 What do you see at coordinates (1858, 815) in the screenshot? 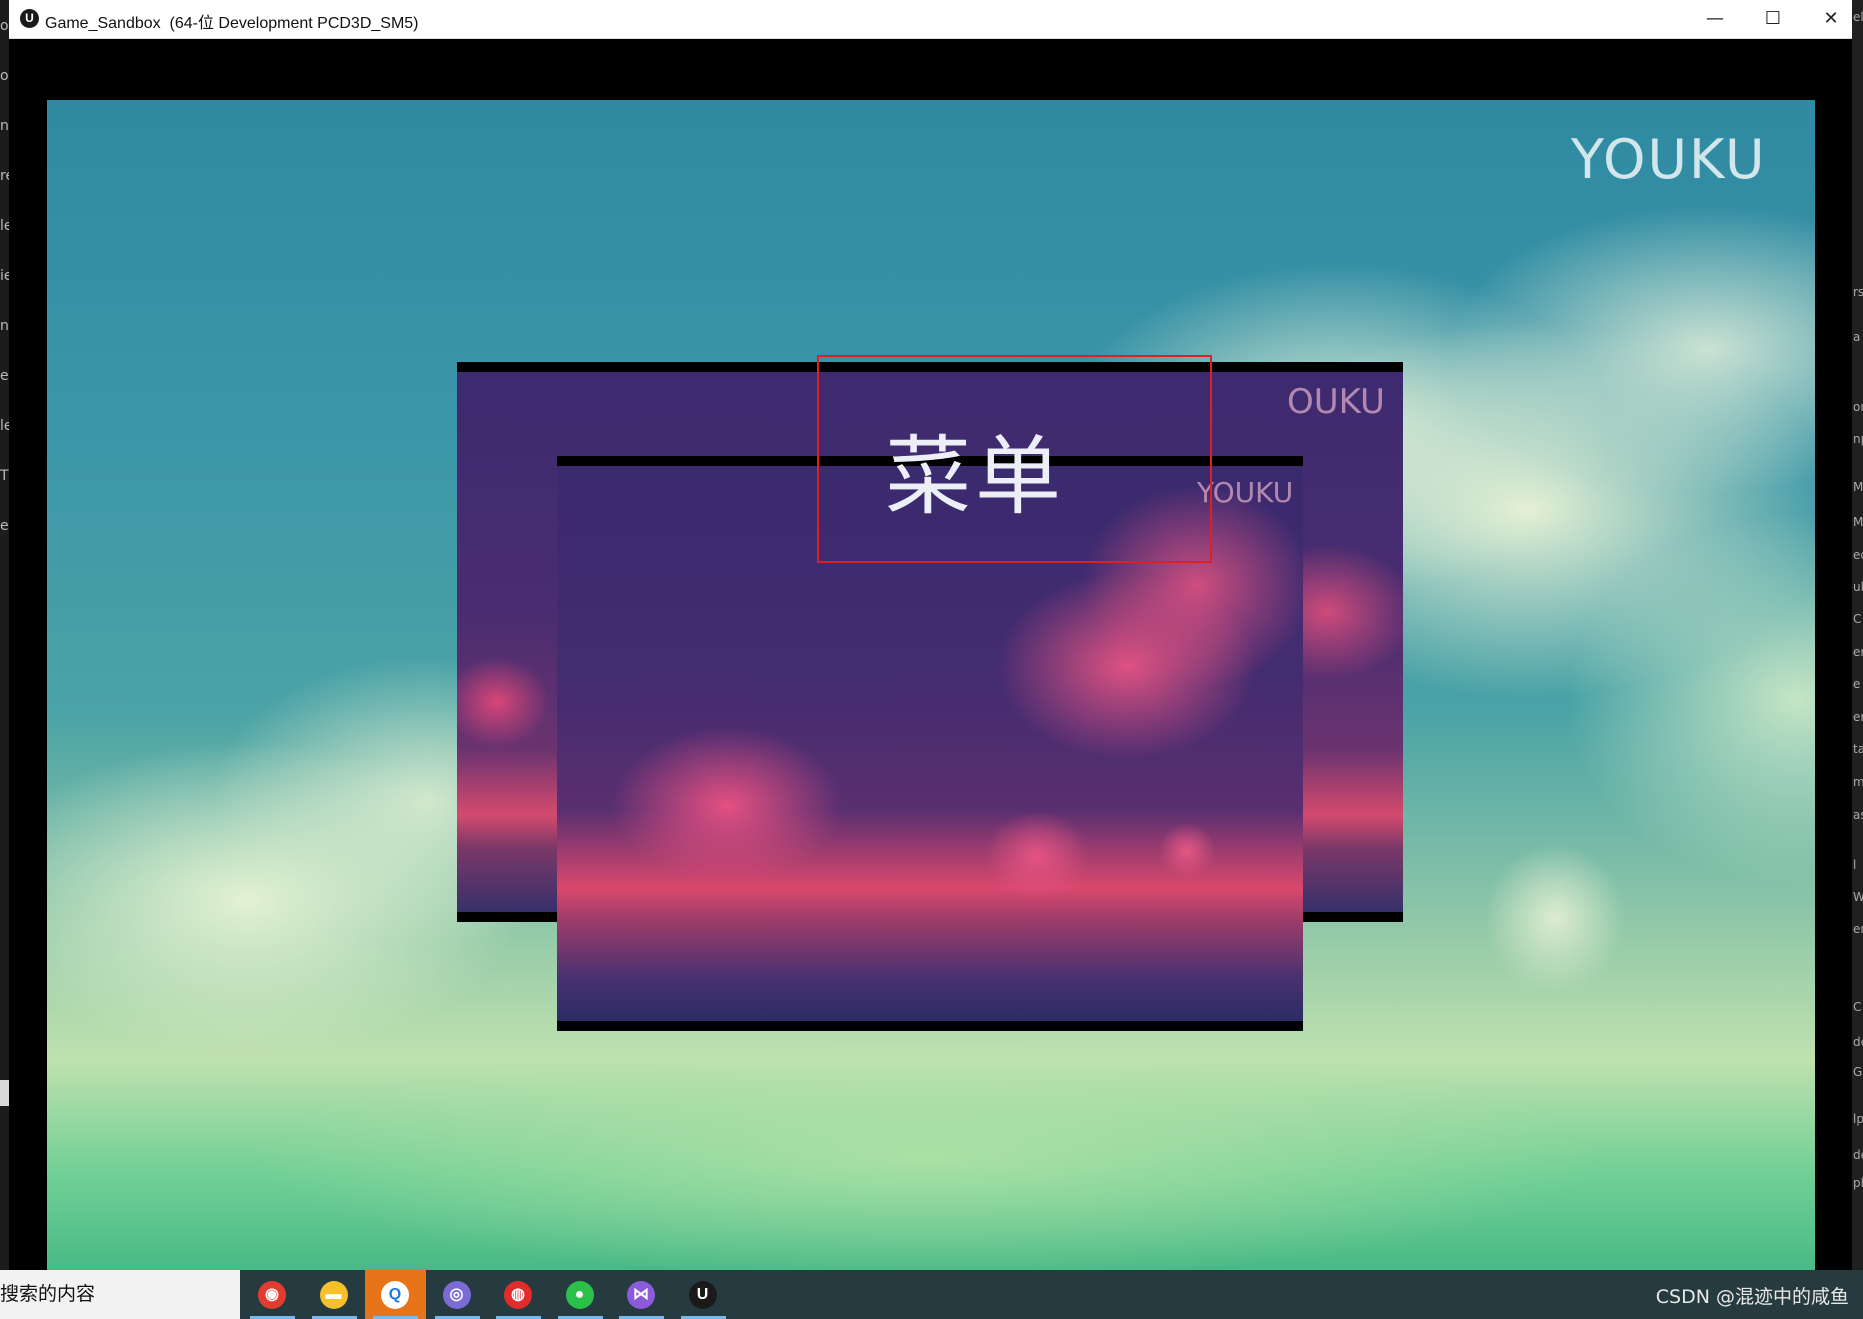
I see `right-strip-text: as` at bounding box center [1858, 815].